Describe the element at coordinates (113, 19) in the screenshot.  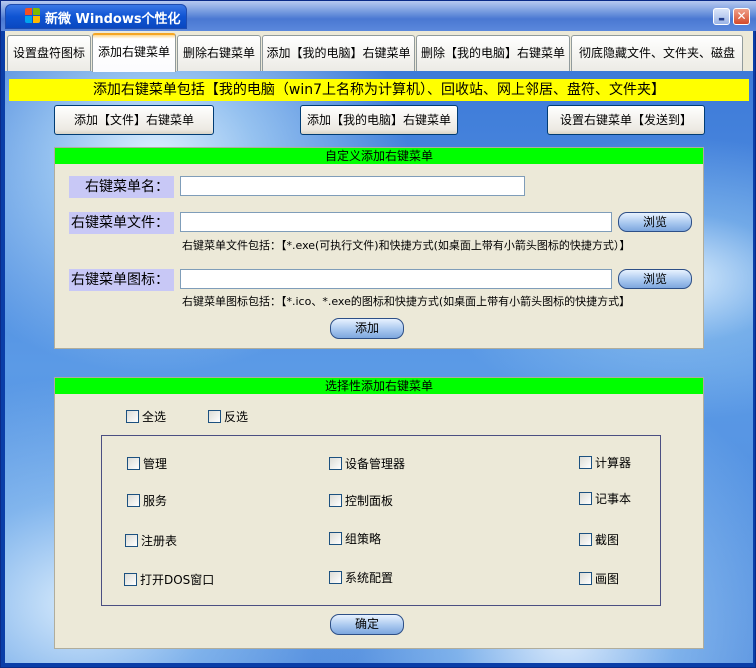
I see `window-title: 新微 Windows个性化` at that location.